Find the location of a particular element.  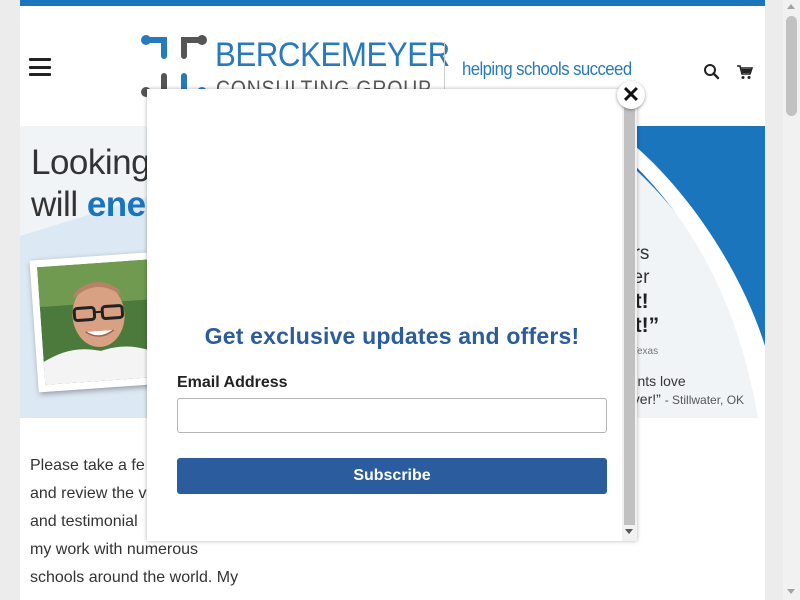

logo-line-1: BERCKEMEYER is located at coordinates (332, 55).